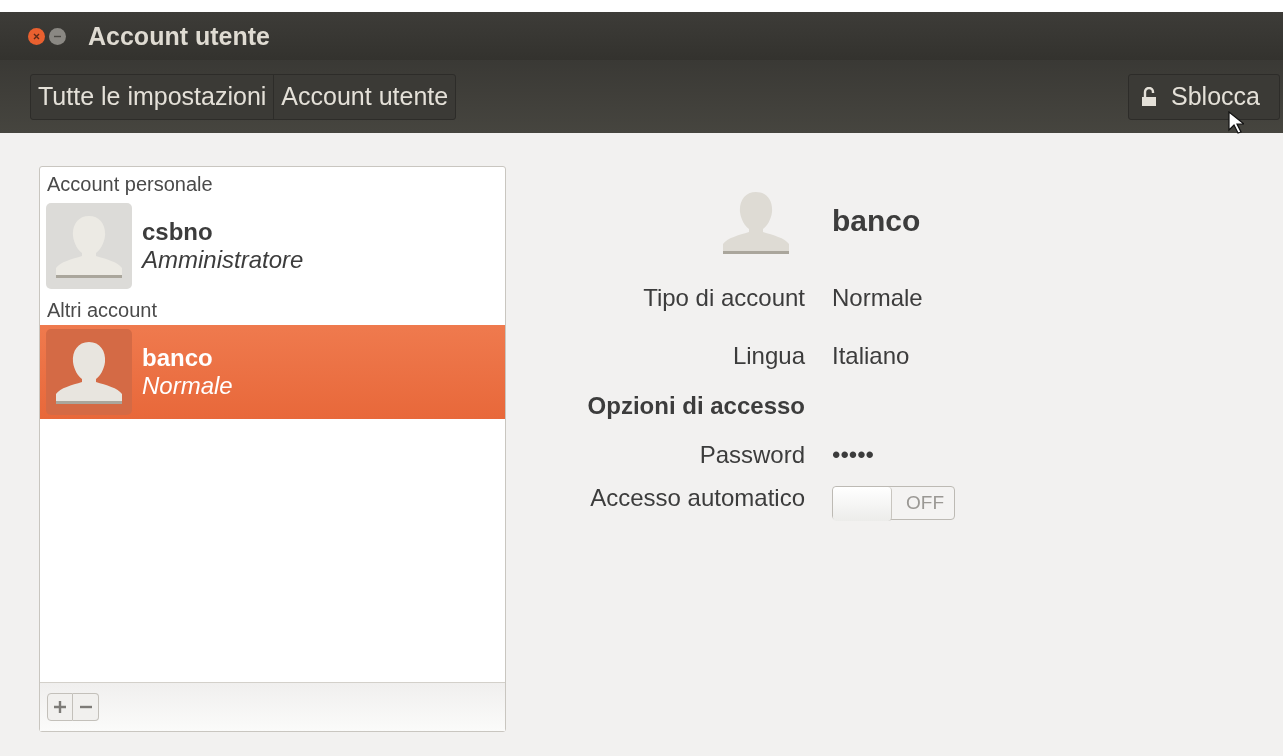 The width and height of the screenshot is (1283, 756). I want to click on breadcrumb-button: Tutte le impostazioni, so click(152, 96).